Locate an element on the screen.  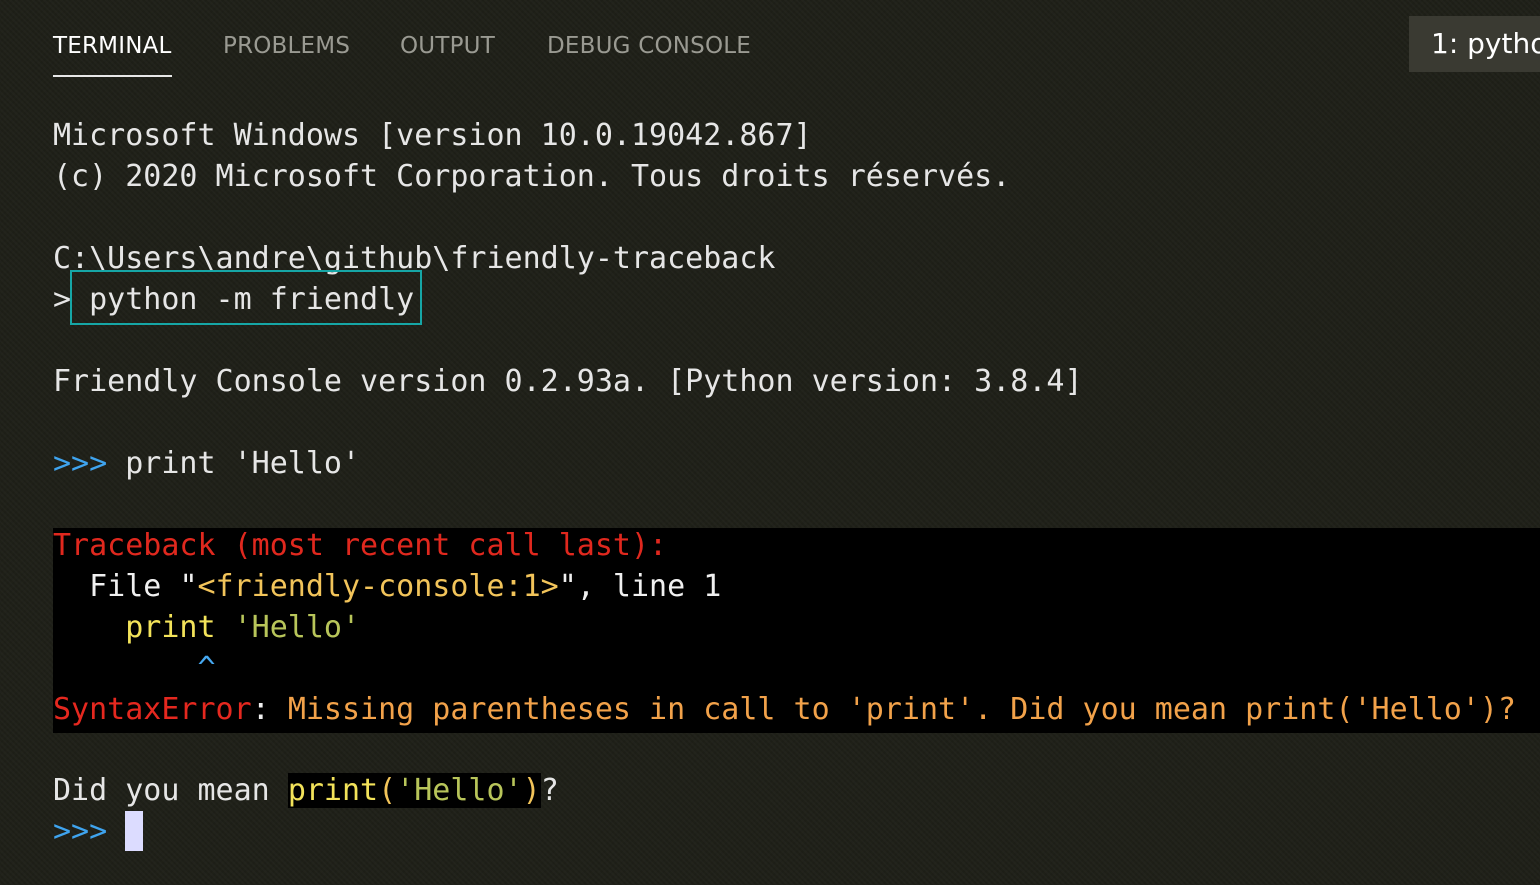
traceback-file-sep: , is located at coordinates (594, 586).